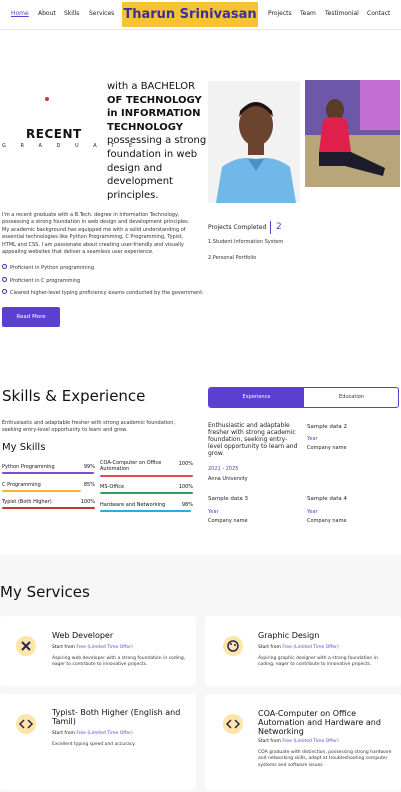 Image resolution: width=401 pixels, height=792 pixels. Describe the element at coordinates (94, 744) in the screenshot. I see `service-description: Excellent typing speed and accuracy.` at that location.